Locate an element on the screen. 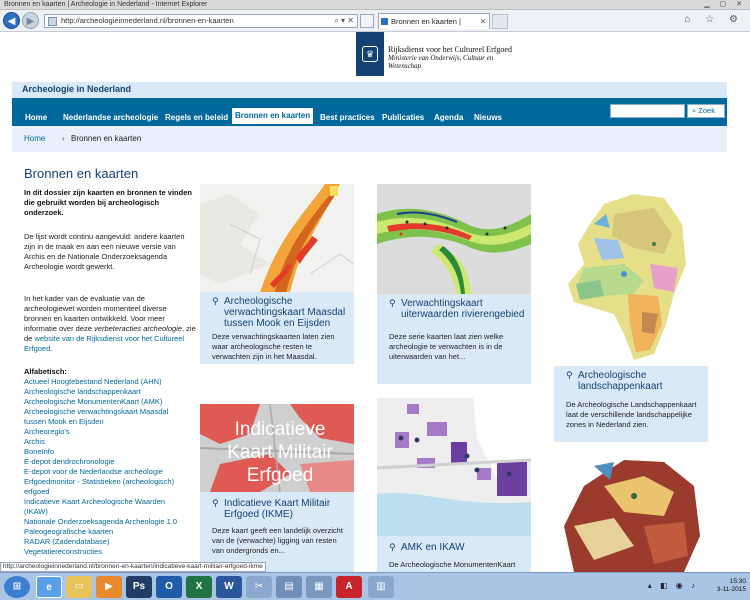 The height and width of the screenshot is (600, 750). snipping-tool-taskbar-icon: ✂ is located at coordinates (259, 587).